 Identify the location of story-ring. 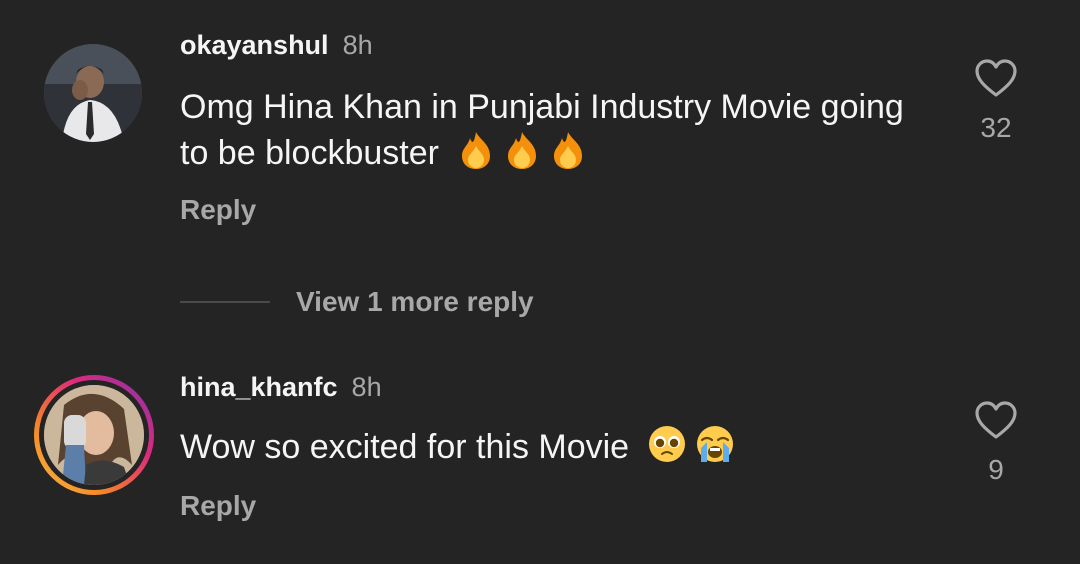
(94, 435).